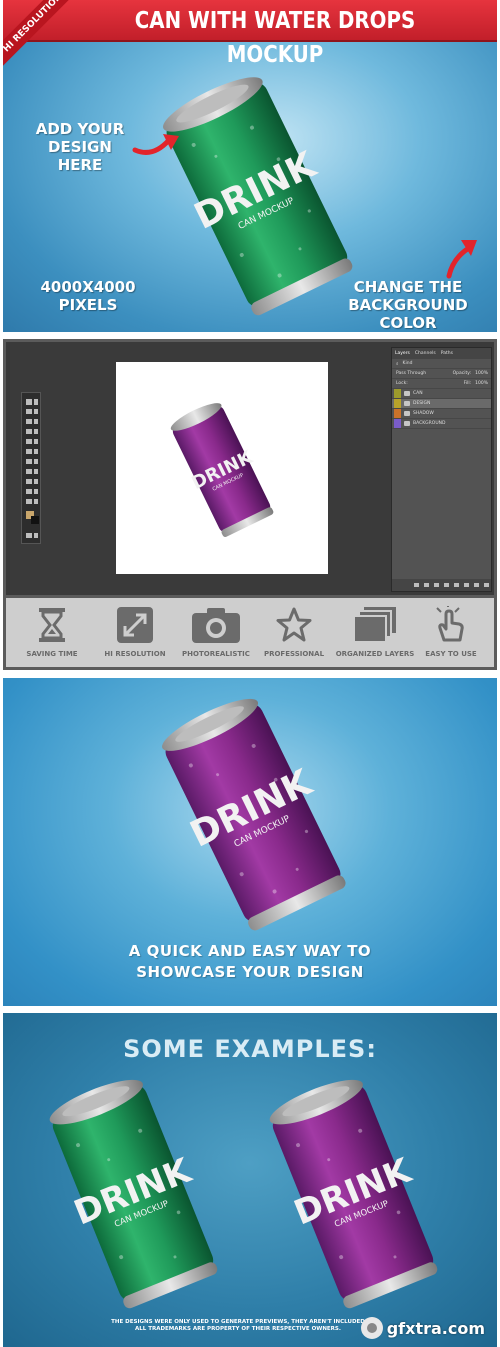 The width and height of the screenshot is (500, 1347). I want to click on red-arrow-up-icon, so click(461, 259).